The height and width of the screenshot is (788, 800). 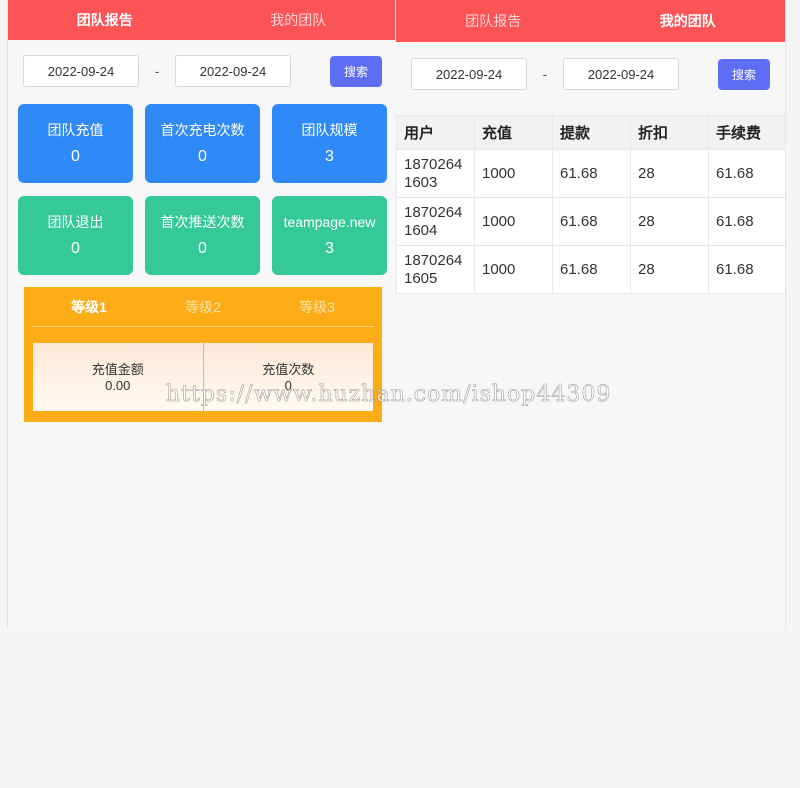 I want to click on header-user: 用户, so click(x=435, y=132).